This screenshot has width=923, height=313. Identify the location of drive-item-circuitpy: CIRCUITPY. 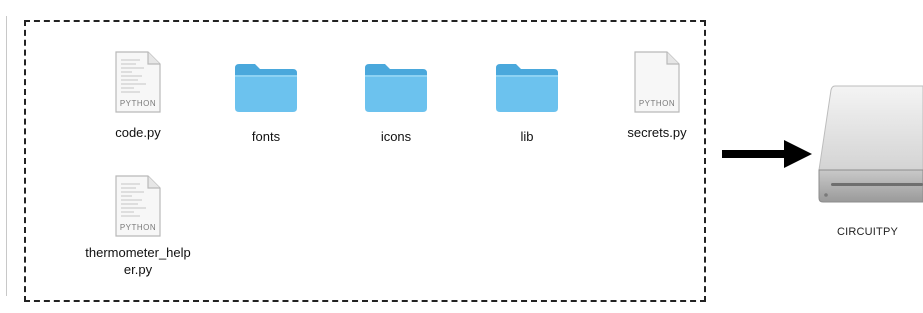
(867, 160).